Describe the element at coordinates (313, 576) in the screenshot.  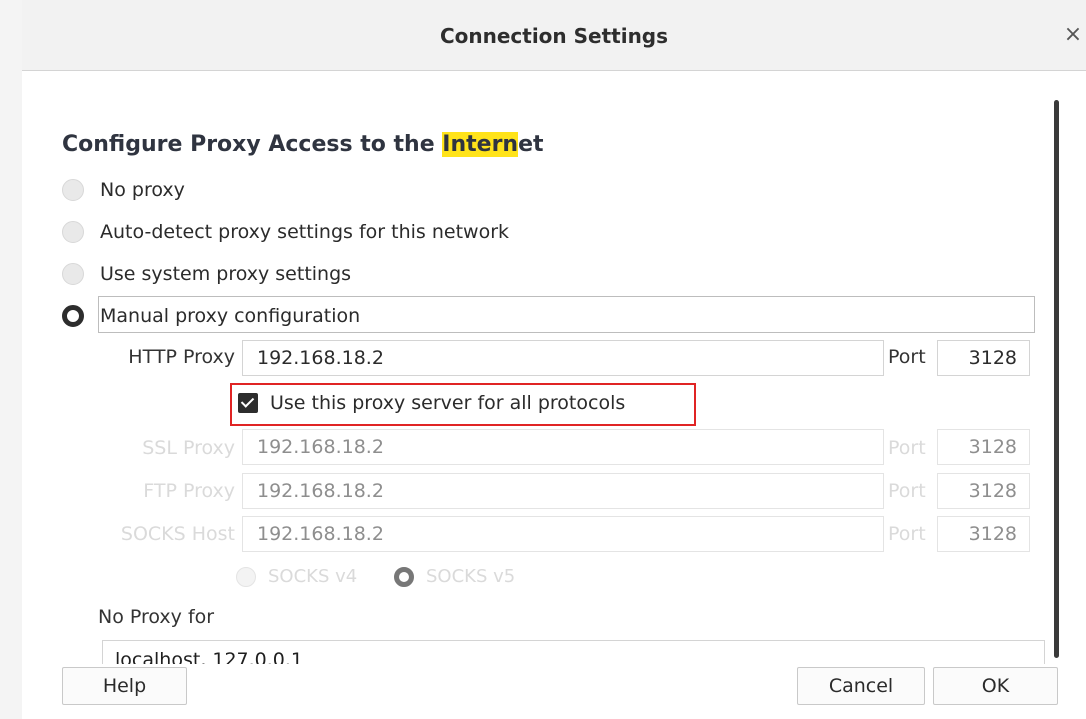
I see `radio-label: SOCKS v4` at that location.